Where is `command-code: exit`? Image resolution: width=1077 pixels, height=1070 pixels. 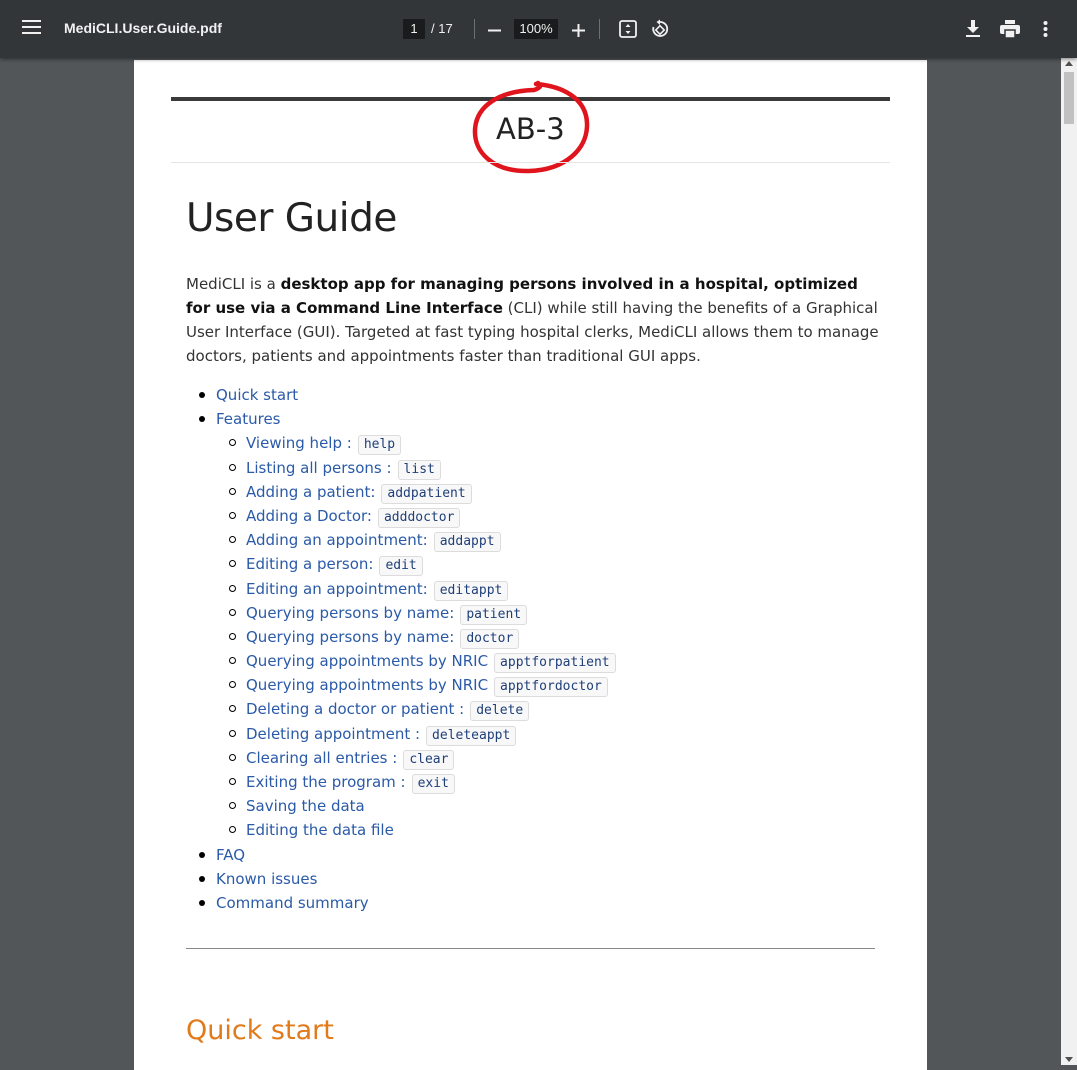
command-code: exit is located at coordinates (433, 784).